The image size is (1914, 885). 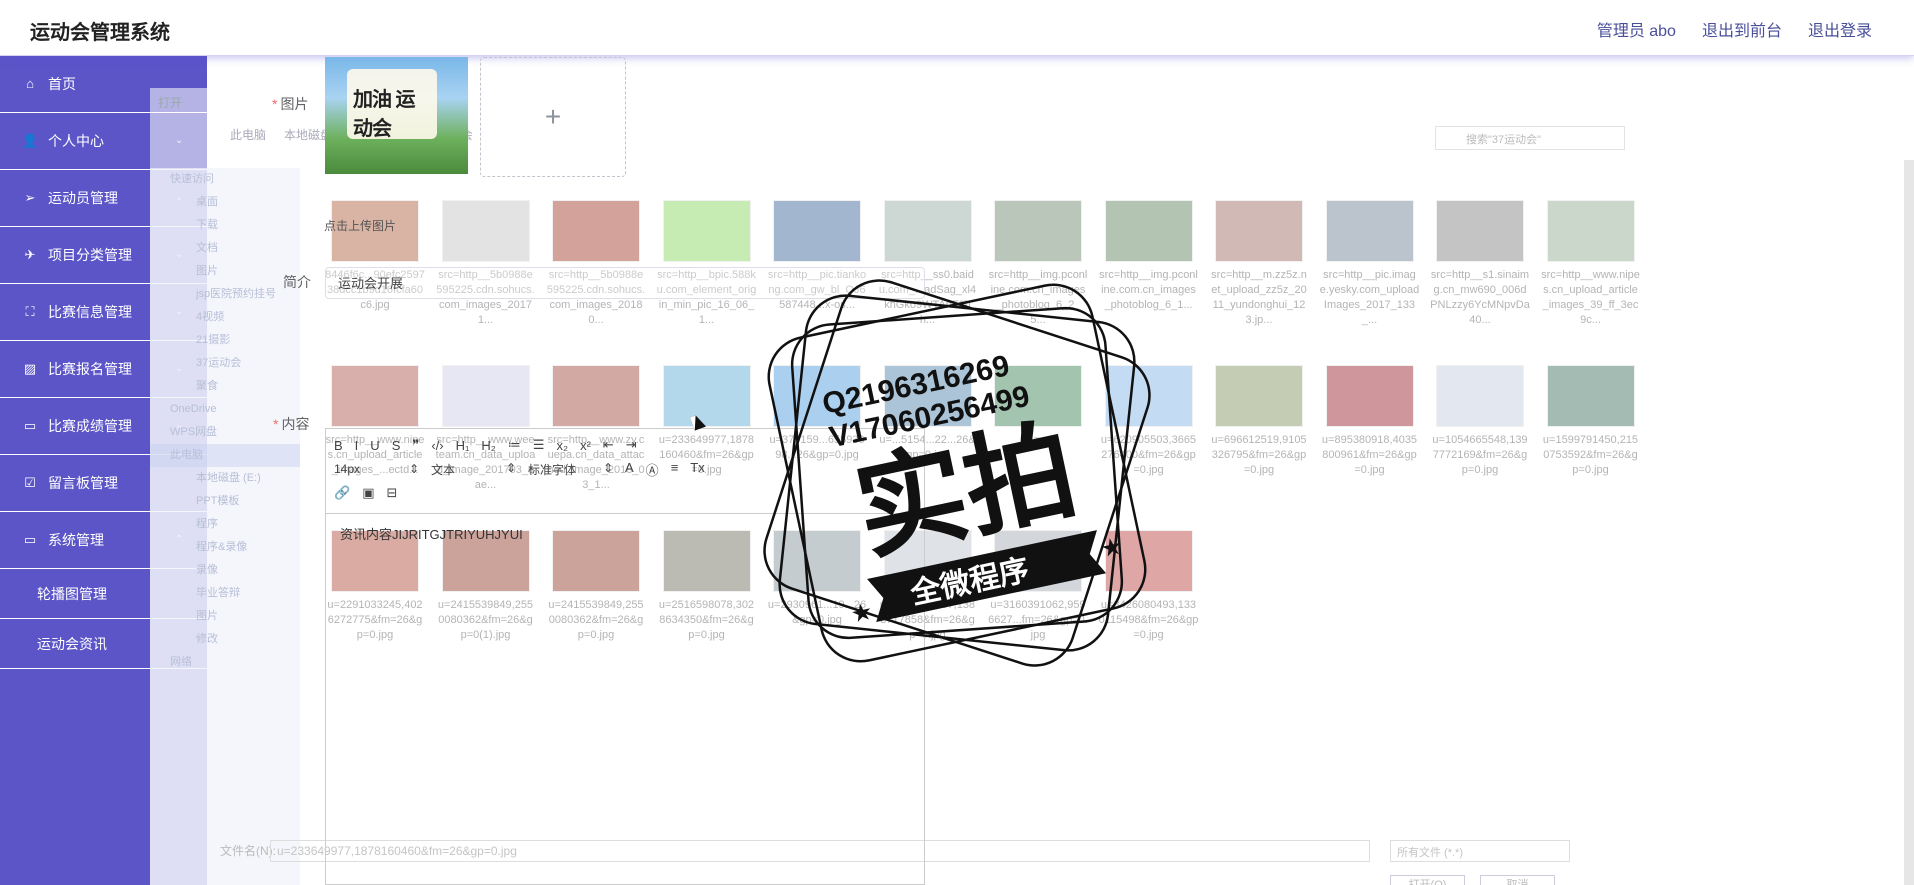 I want to click on toolbar-button: ⇥, so click(x=631, y=445).